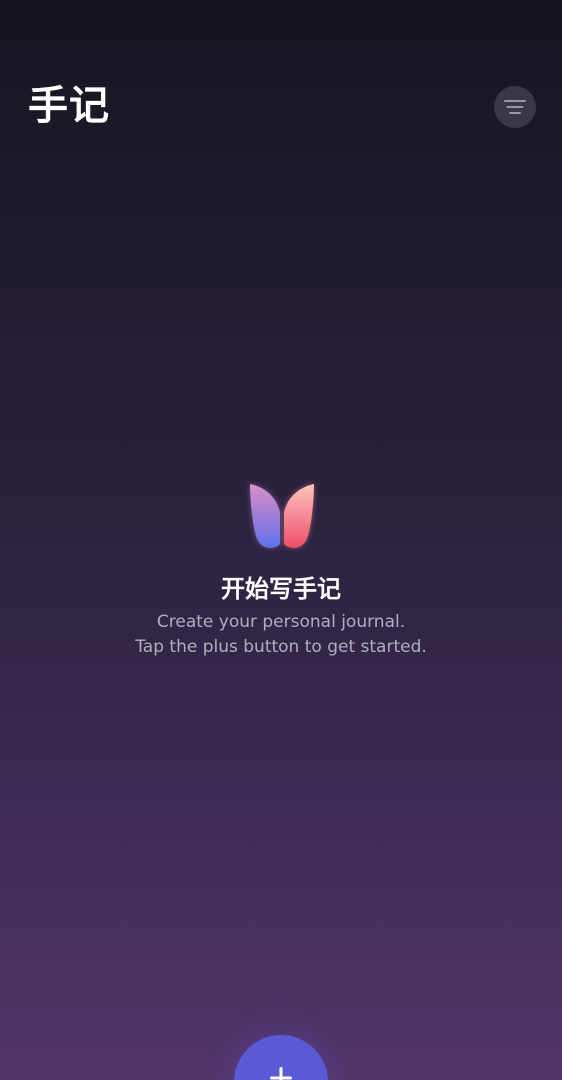  Describe the element at coordinates (281, 589) in the screenshot. I see `empty-state-title: 开始写手记` at that location.